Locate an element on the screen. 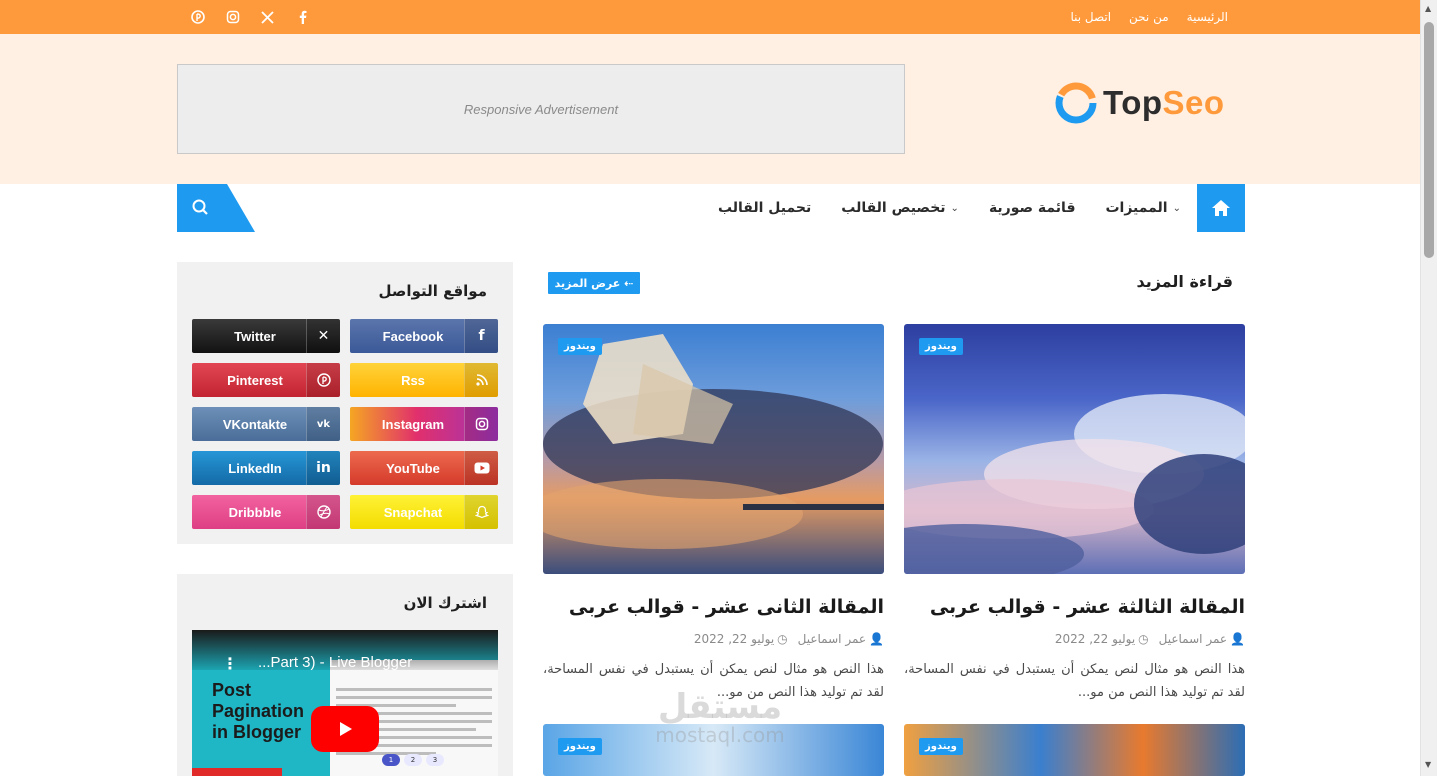  sky-illustration is located at coordinates (1074, 484).